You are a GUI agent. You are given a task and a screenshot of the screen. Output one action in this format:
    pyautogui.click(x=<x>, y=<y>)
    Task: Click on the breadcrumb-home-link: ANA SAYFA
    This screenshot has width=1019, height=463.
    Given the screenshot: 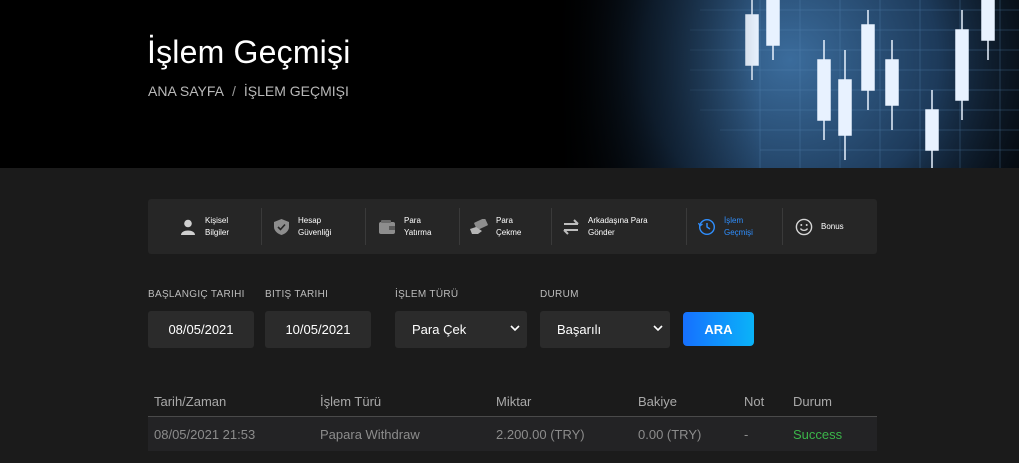 What is the action you would take?
    pyautogui.click(x=186, y=91)
    